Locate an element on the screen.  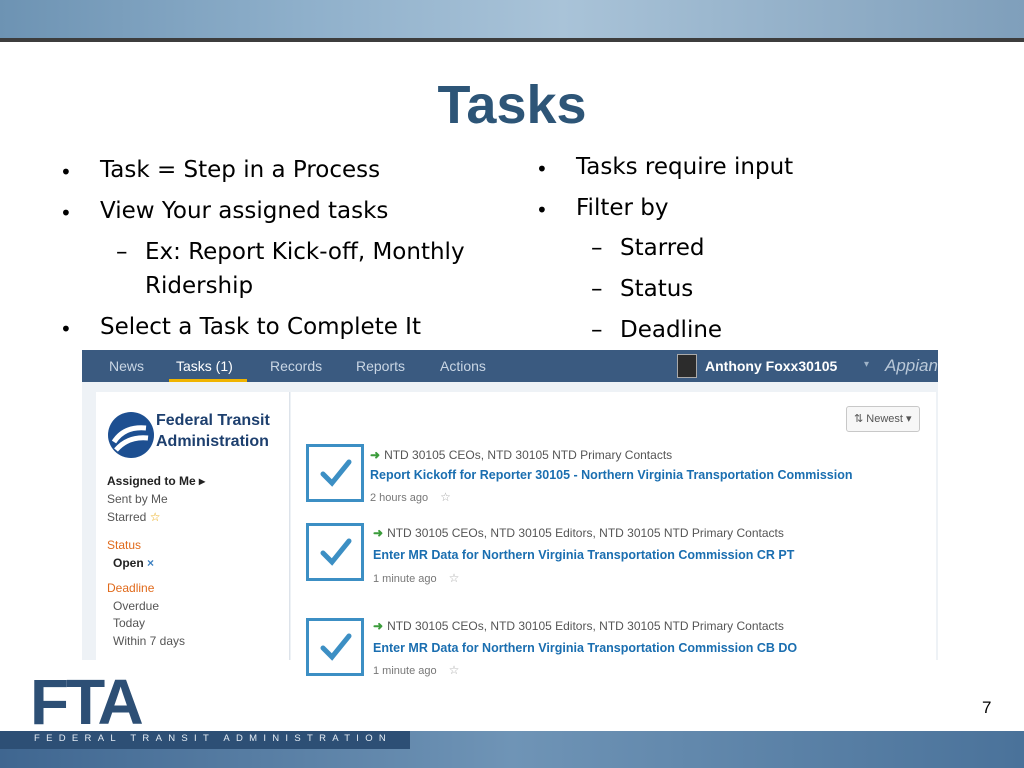
filter-starred: Starred ☆ is located at coordinates (133, 517).